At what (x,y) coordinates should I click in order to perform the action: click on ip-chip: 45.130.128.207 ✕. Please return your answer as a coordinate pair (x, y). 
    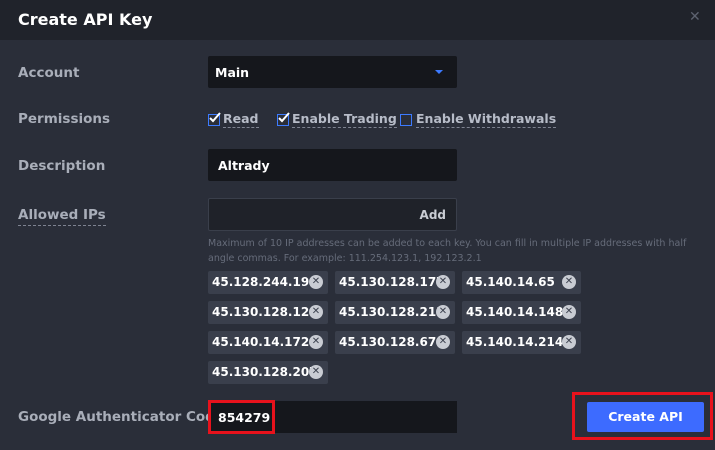
    Looking at the image, I should click on (268, 372).